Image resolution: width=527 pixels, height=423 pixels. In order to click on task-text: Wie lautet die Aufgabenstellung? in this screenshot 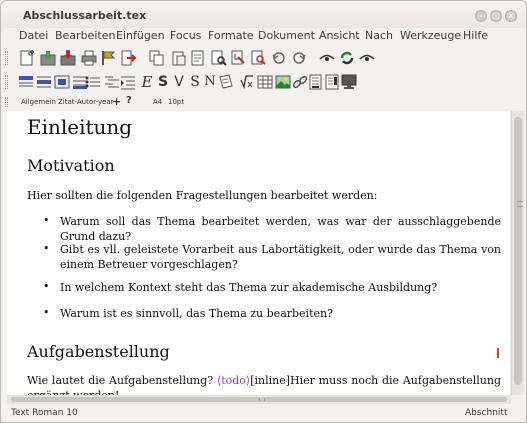, I will do `click(122, 380)`.